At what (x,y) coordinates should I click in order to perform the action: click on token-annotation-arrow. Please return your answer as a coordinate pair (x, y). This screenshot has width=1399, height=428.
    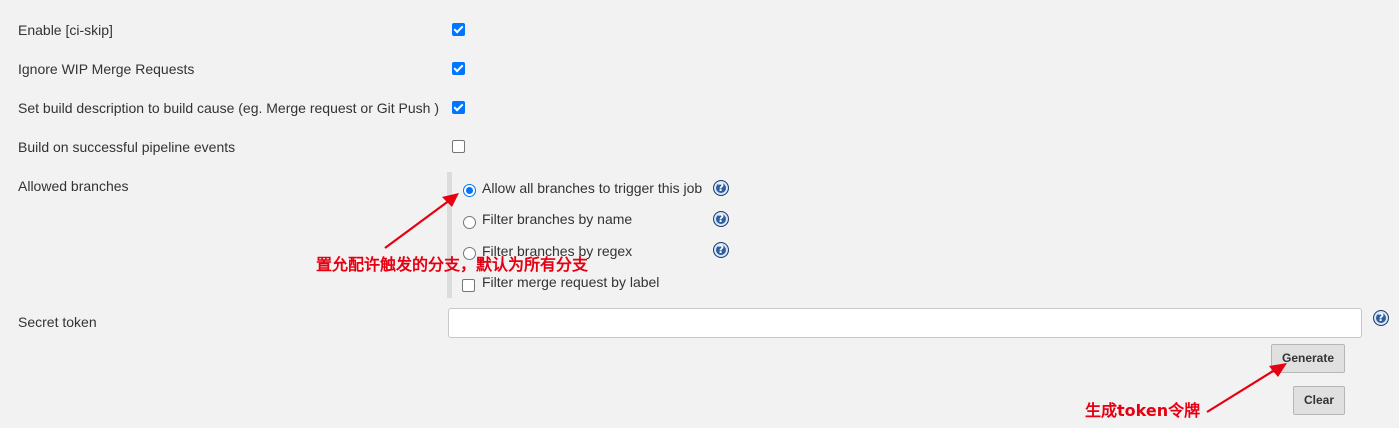
    Looking at the image, I should click on (1242, 390).